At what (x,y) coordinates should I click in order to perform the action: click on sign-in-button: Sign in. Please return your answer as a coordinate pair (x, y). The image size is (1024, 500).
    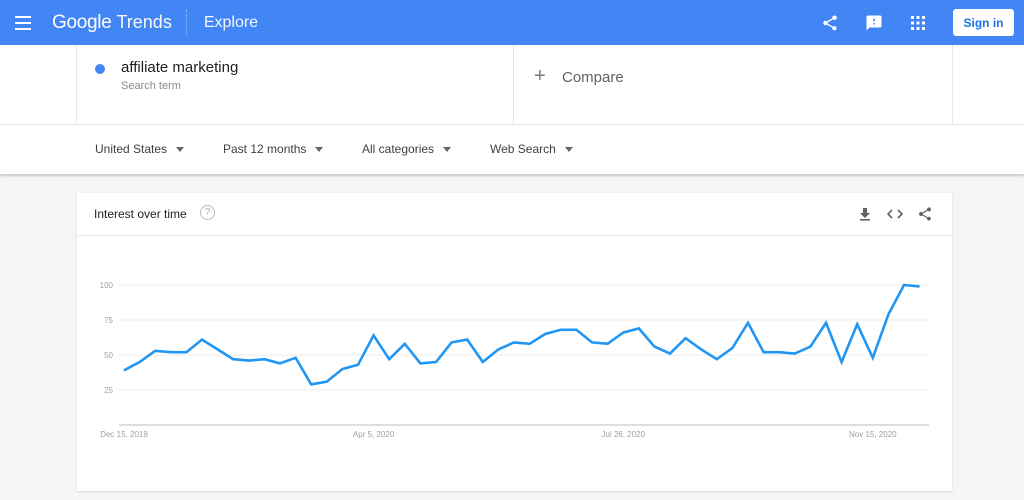
    Looking at the image, I should click on (983, 22).